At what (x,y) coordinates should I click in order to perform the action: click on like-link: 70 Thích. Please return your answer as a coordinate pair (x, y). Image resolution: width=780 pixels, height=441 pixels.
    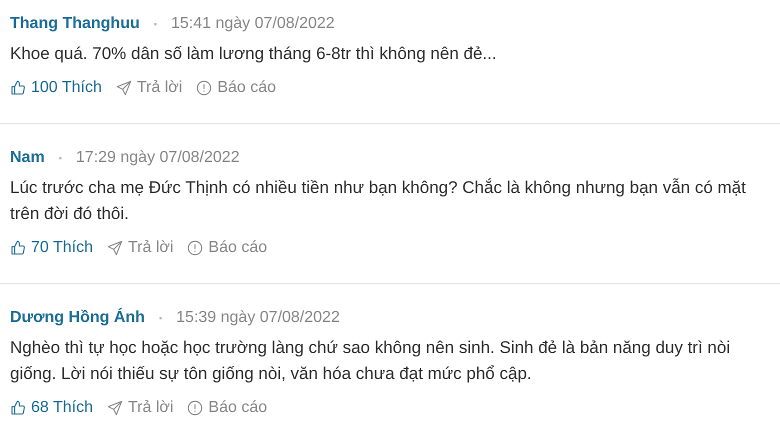
    Looking at the image, I should click on (51, 248).